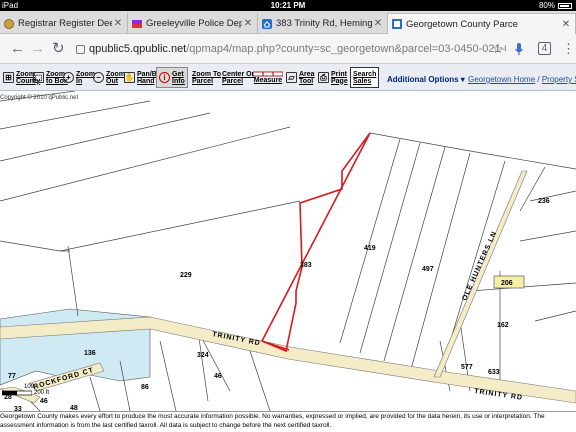 Image resolution: width=576 pixels, height=432 pixels. Describe the element at coordinates (39, 98) in the screenshot. I see `map-copyright: Copyright © 2010 qPublic.net` at that location.